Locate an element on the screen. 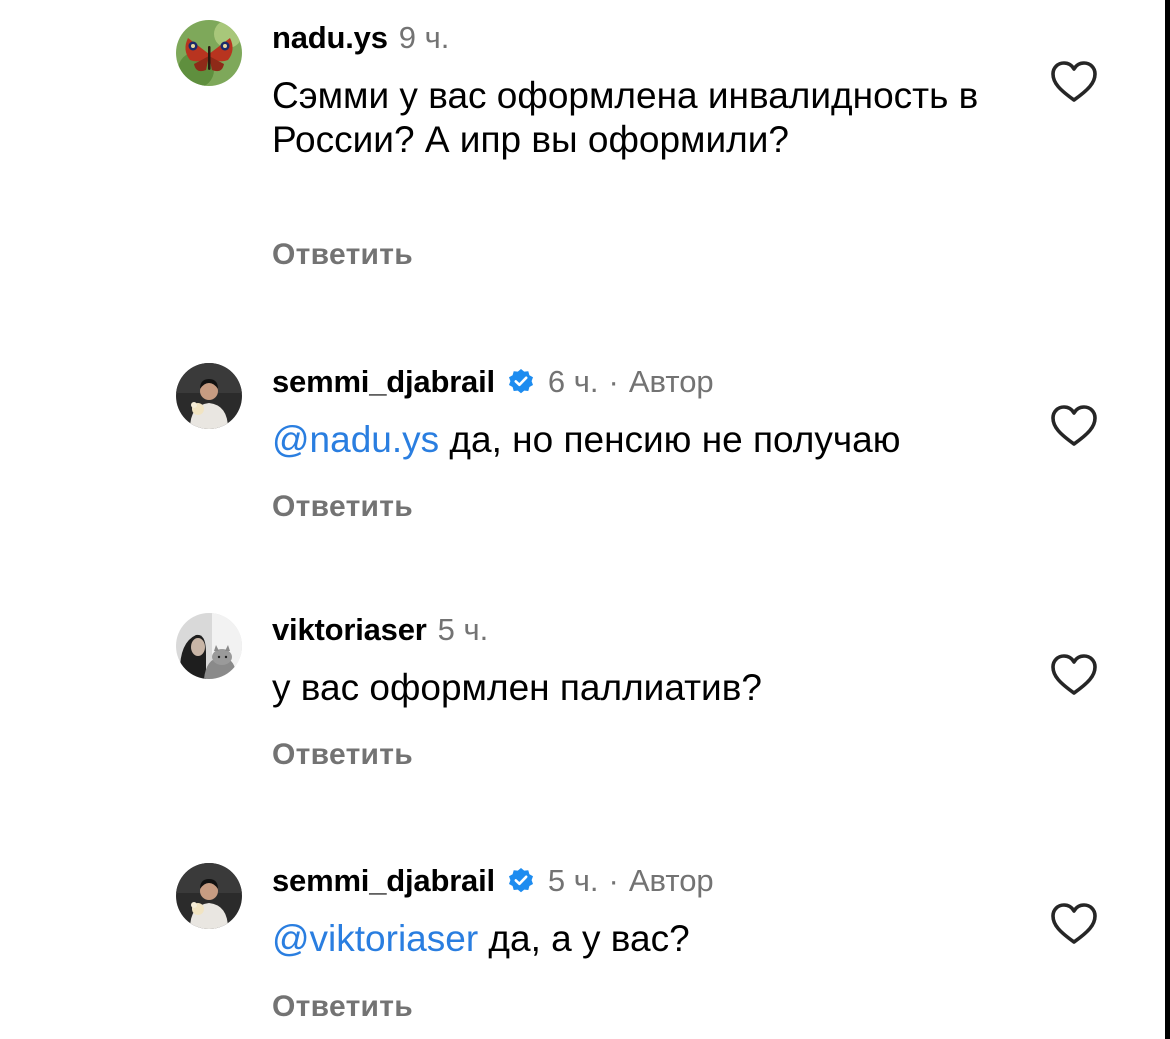 The image size is (1170, 1039). comment-header: nadu.ys 9 ч. is located at coordinates (360, 38).